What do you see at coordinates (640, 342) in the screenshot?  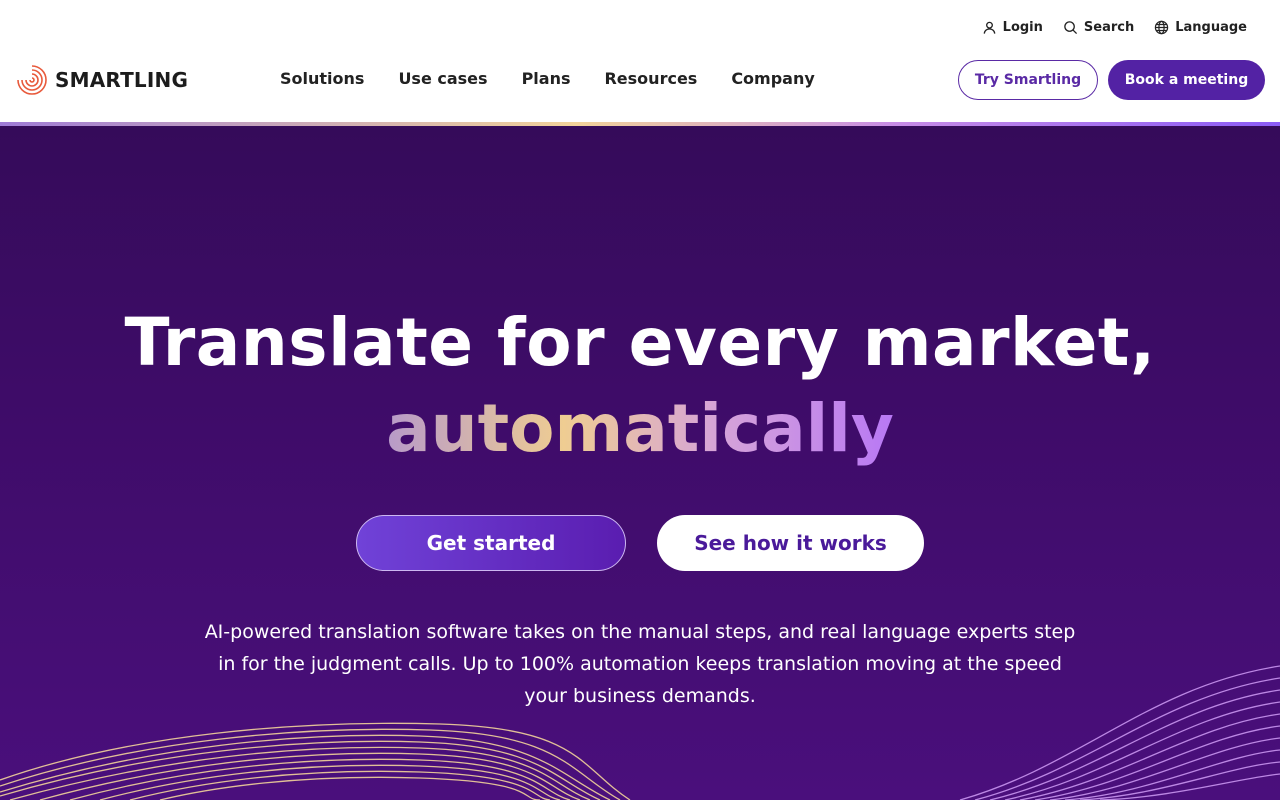 I see `hero-headline: Translate for every market,` at bounding box center [640, 342].